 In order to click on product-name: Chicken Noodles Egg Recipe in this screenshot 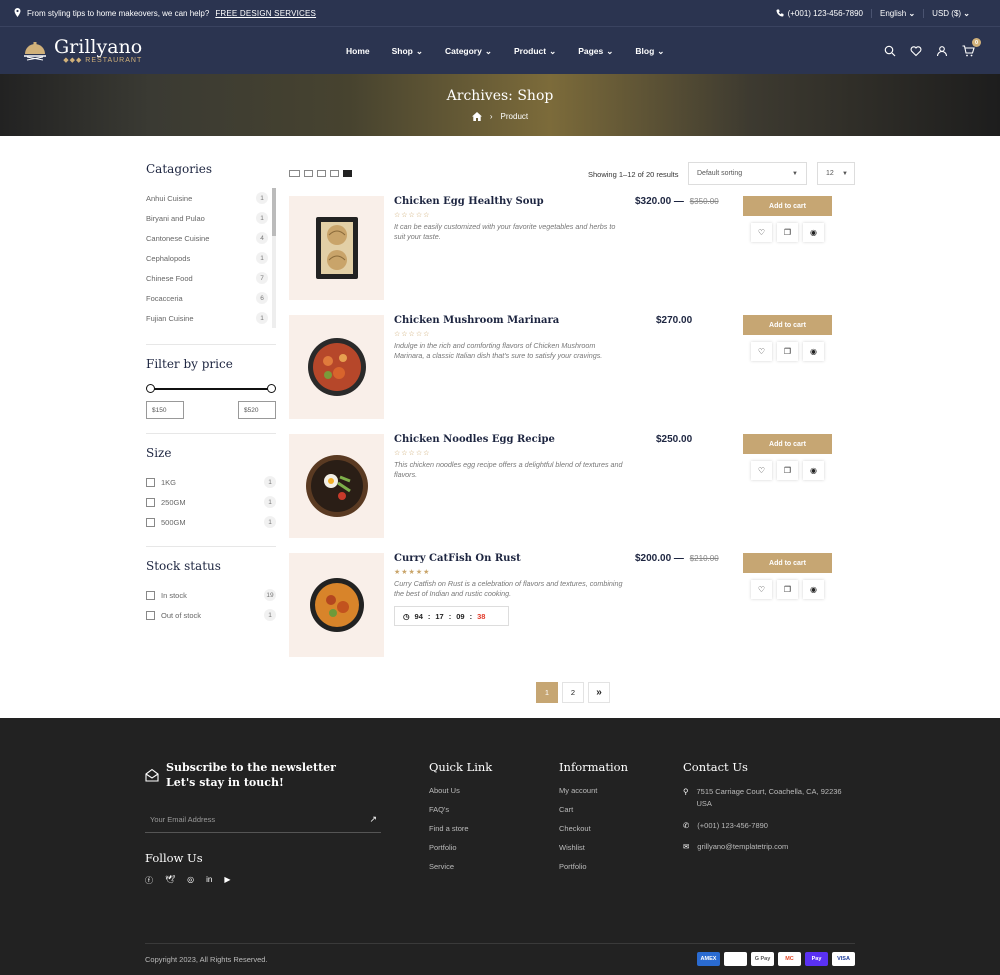, I will do `click(509, 439)`.